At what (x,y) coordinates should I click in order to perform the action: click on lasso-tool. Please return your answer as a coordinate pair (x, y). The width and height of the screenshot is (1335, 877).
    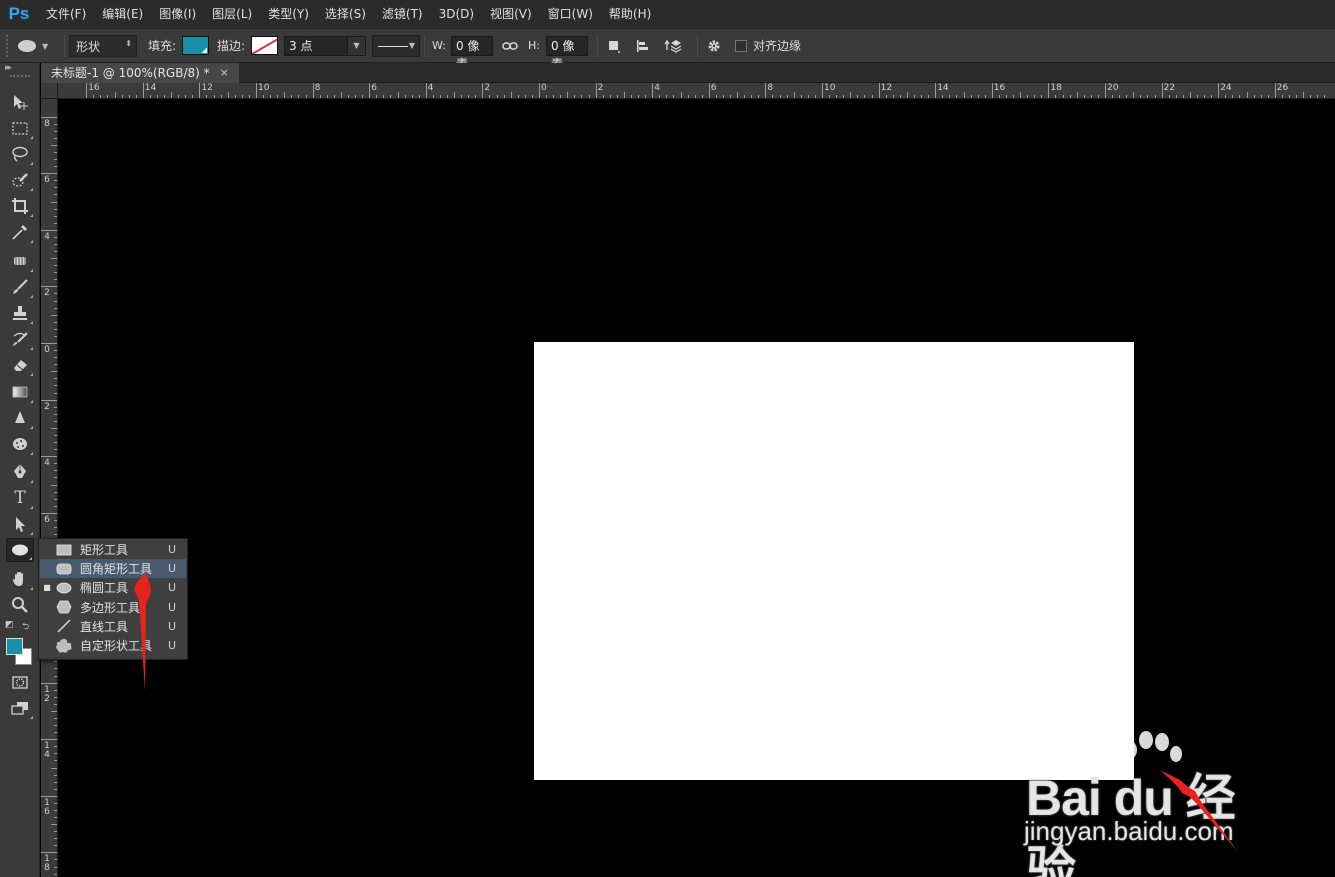
    Looking at the image, I should click on (20, 154).